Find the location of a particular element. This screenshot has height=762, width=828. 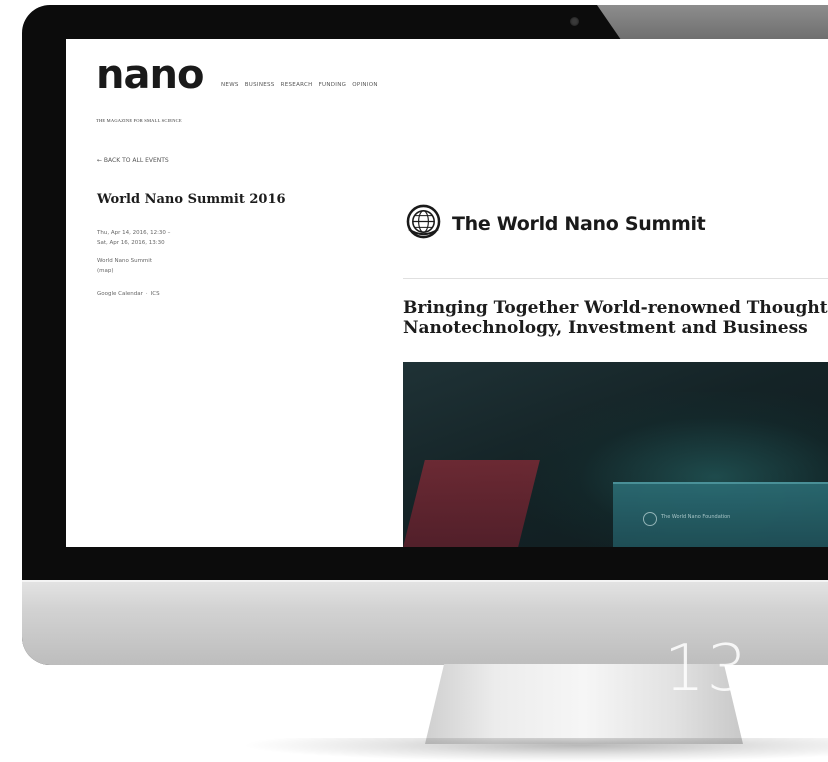

headline-line-2: Nanotechnology, Investment and Business is located at coordinates (605, 328).